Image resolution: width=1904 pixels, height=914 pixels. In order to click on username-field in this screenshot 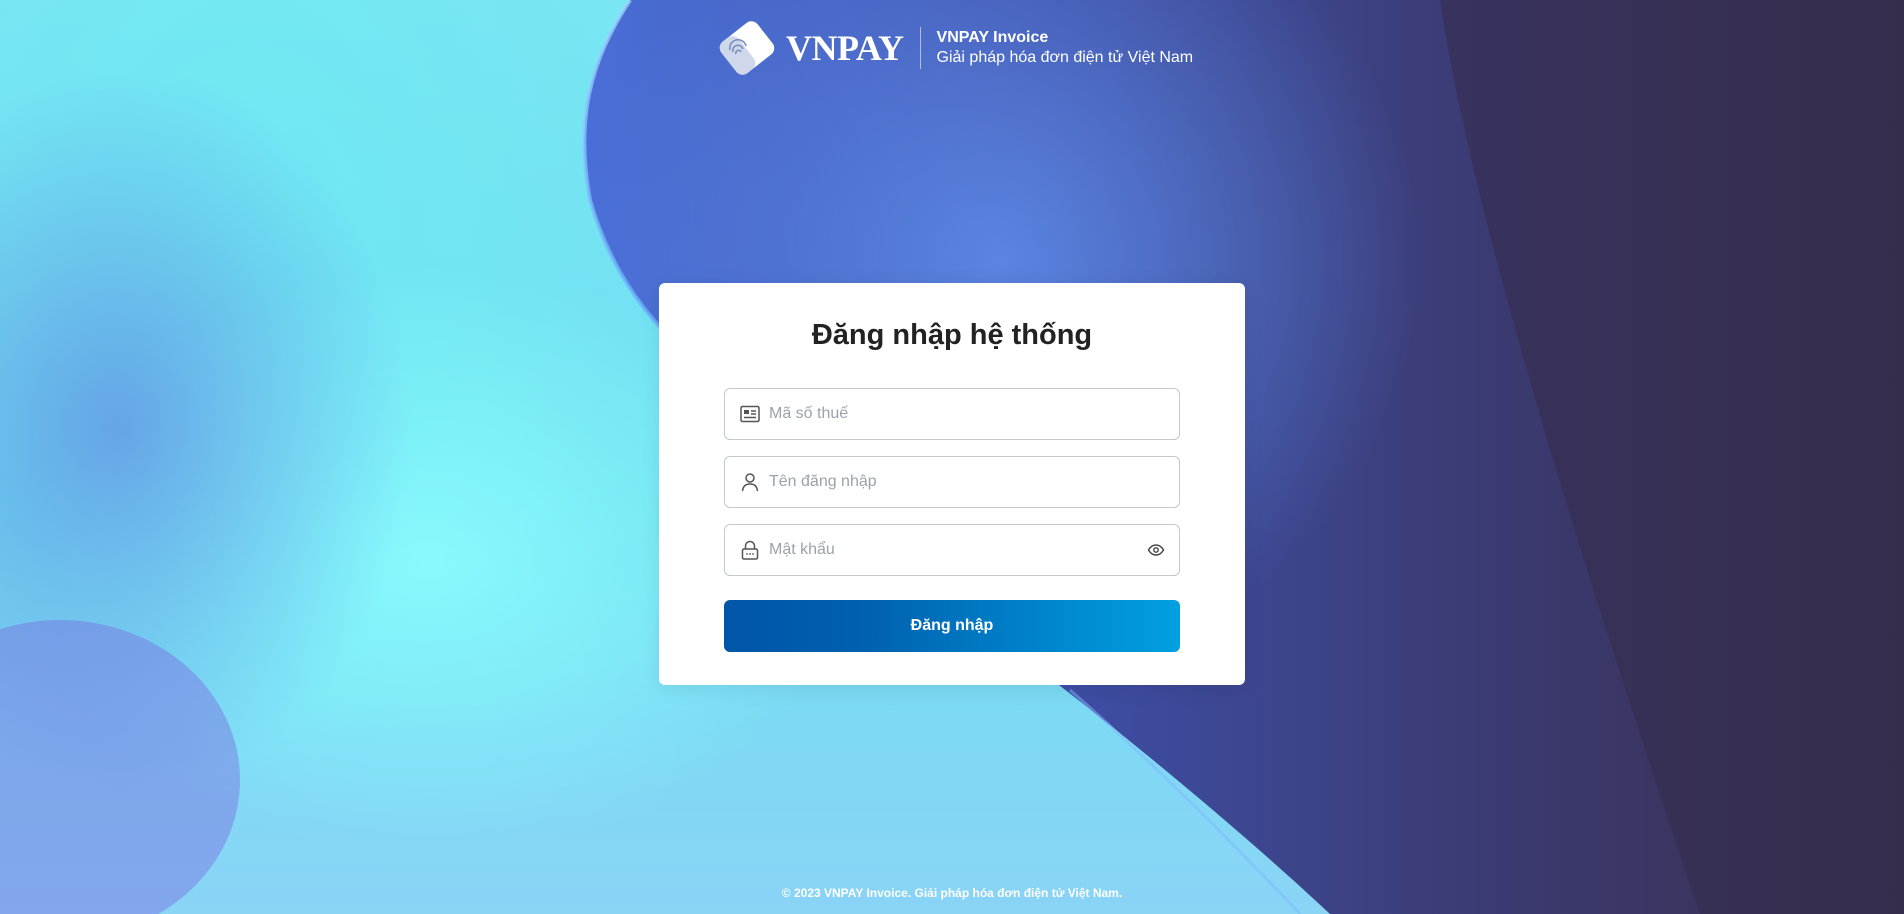, I will do `click(952, 482)`.